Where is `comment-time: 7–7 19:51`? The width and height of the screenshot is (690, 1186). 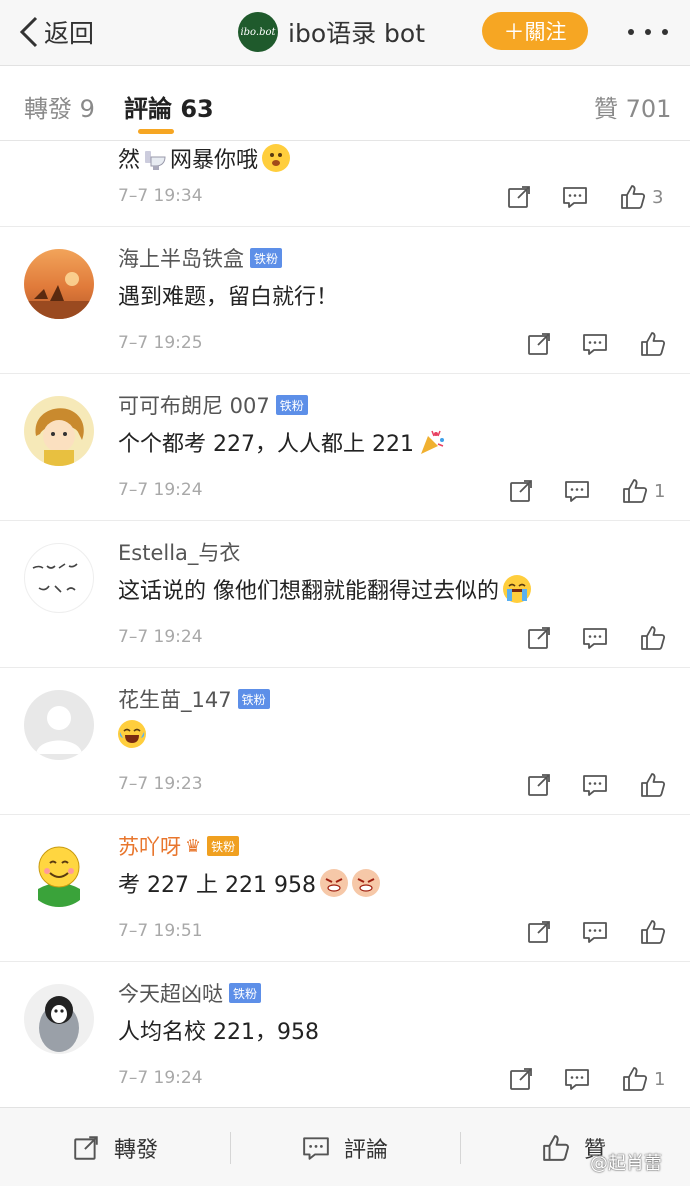
comment-time: 7–7 19:51 is located at coordinates (160, 931).